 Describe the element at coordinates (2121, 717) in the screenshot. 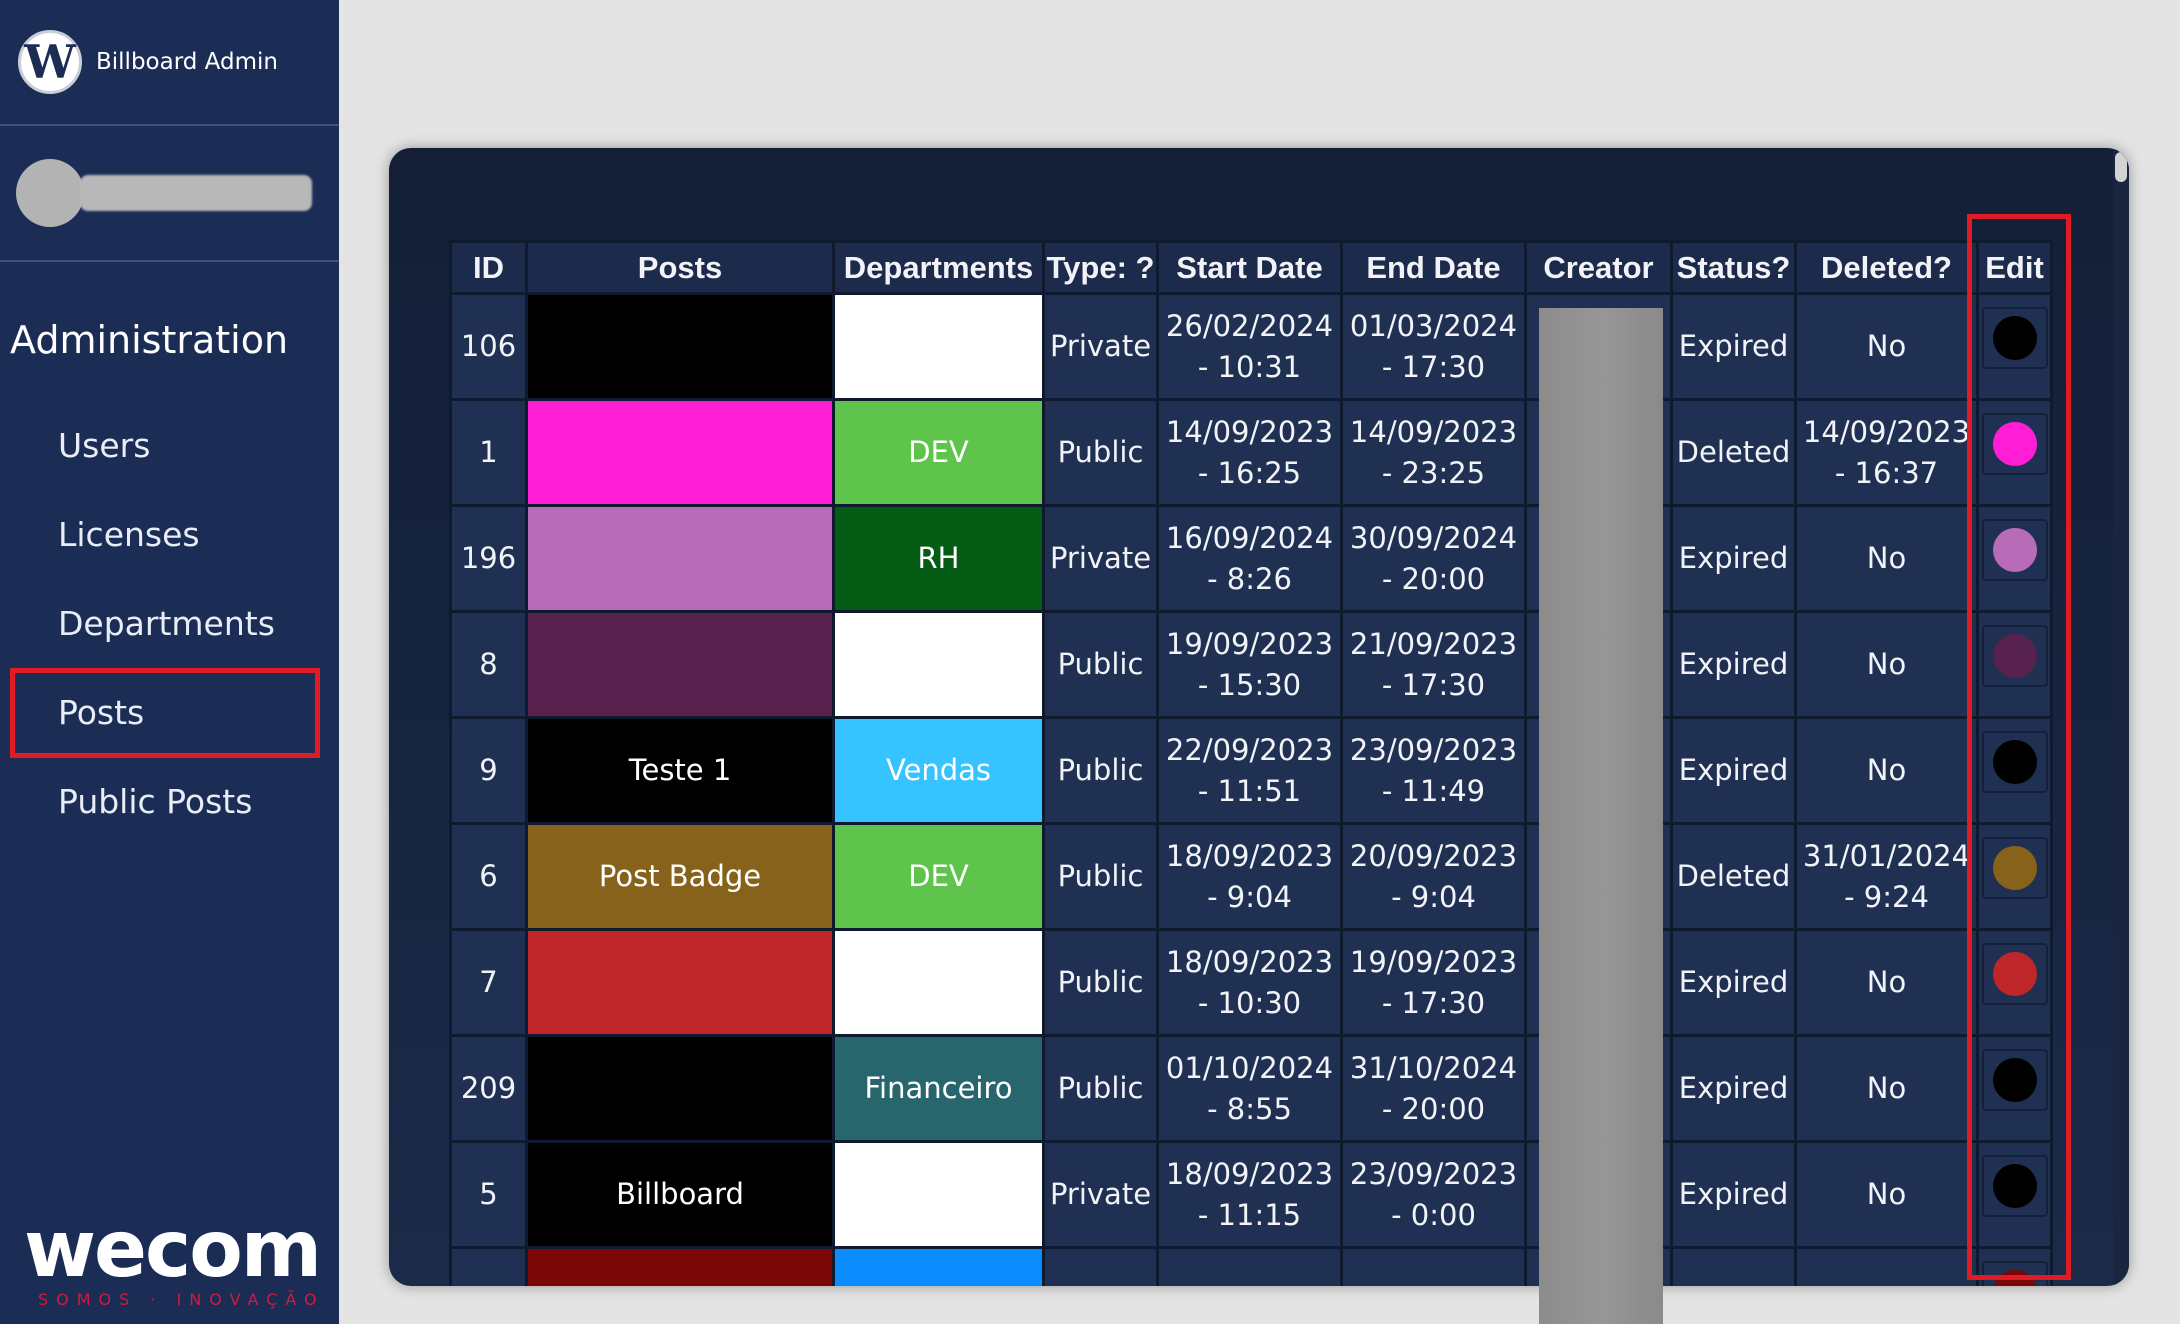

I see `scrollbar` at that location.